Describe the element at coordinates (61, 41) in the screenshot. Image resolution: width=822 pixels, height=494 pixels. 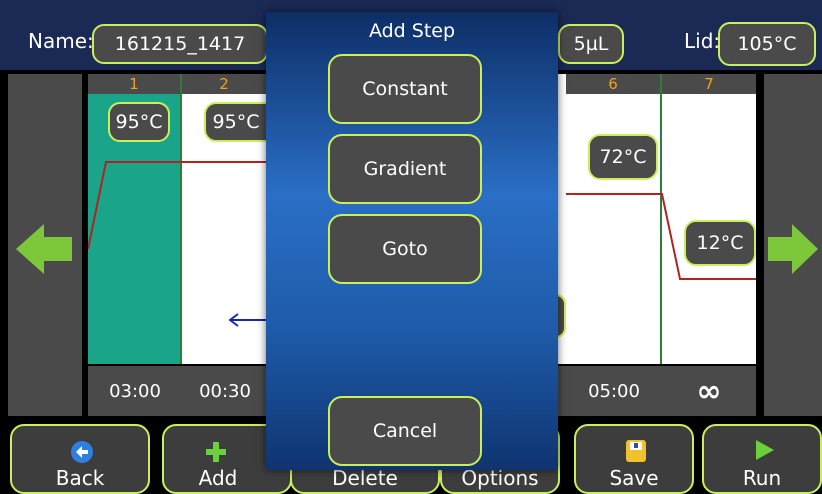
I see `name-label: Name:` at that location.